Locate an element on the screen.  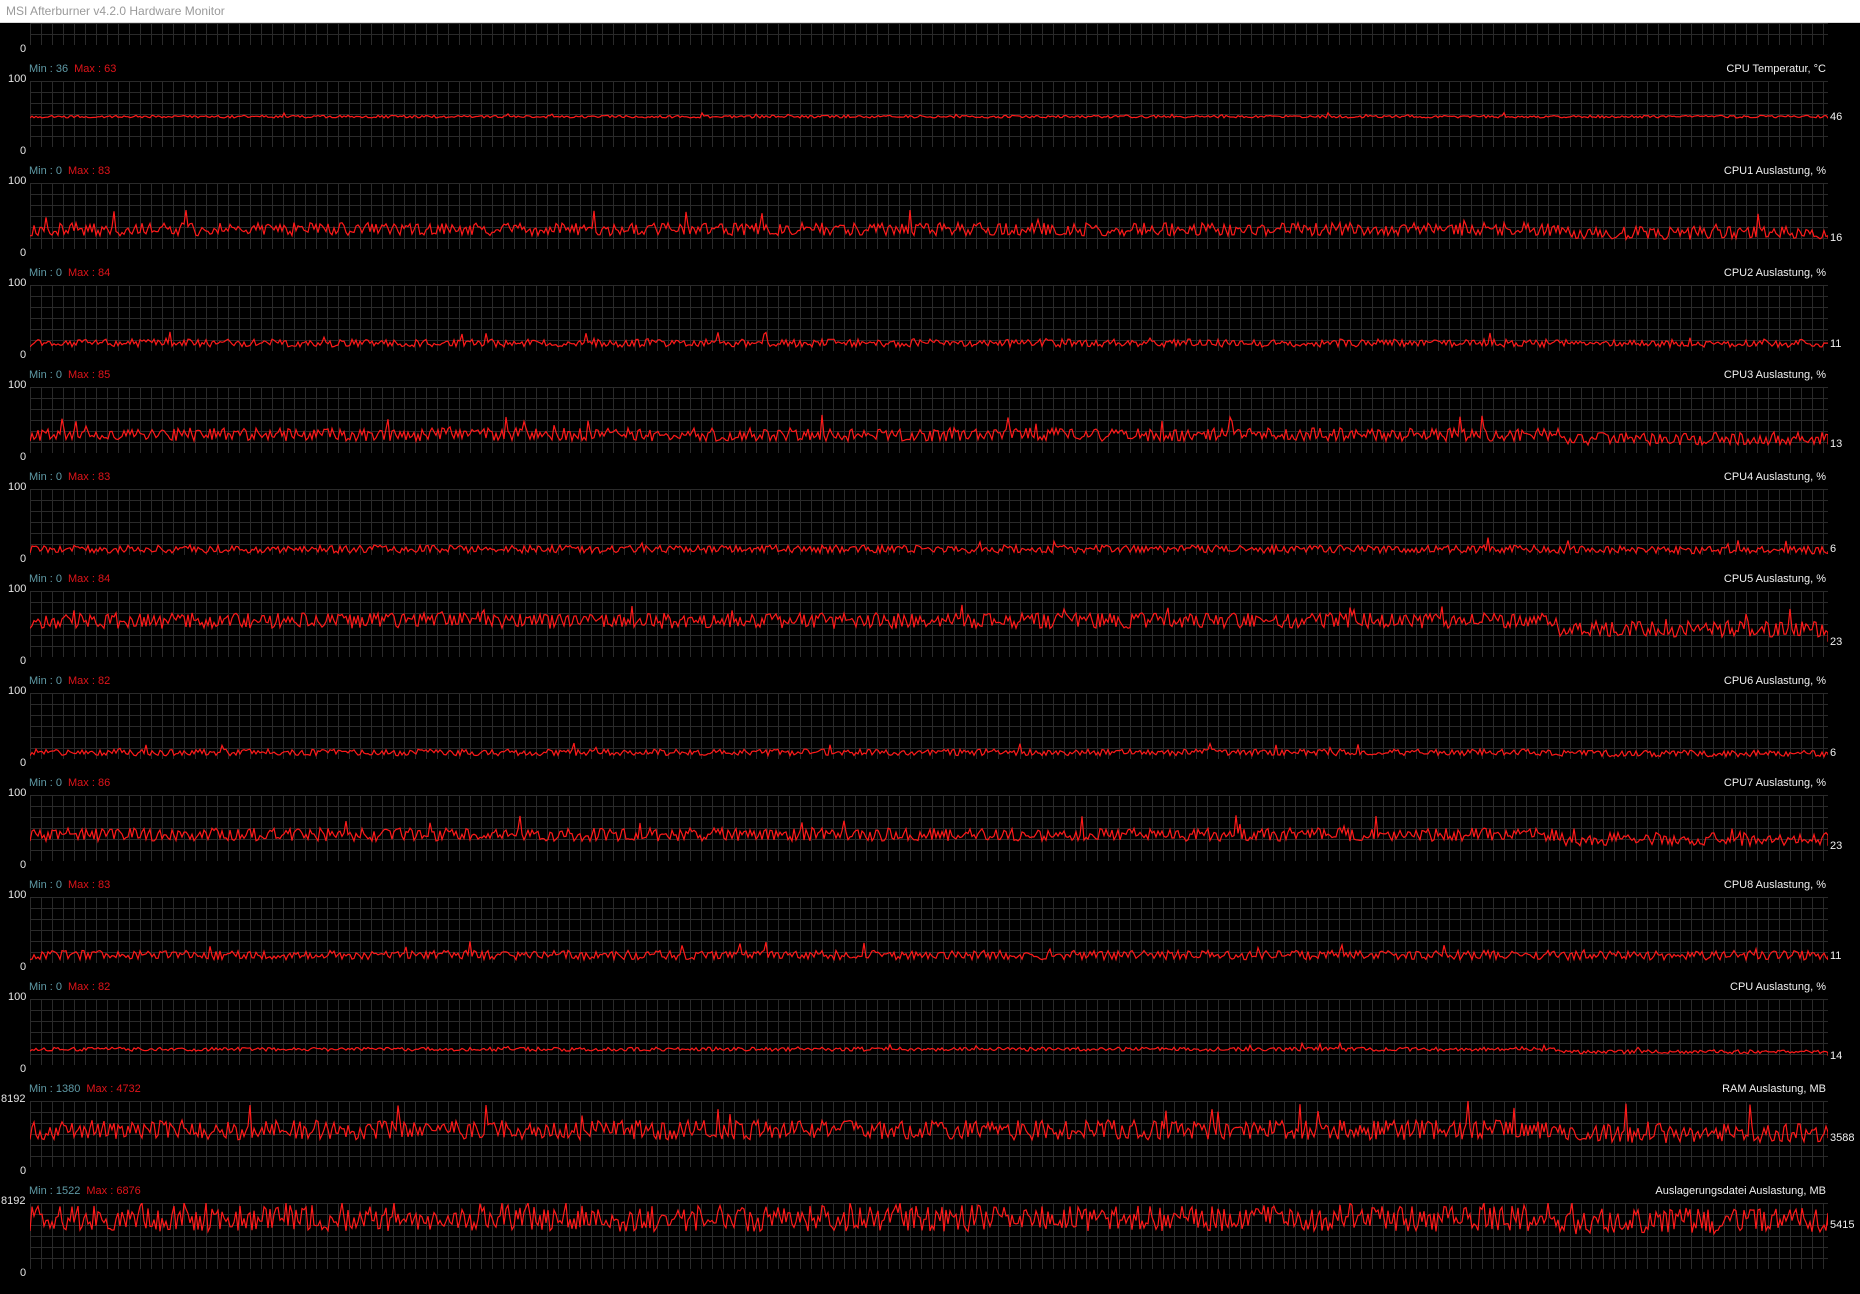
graph-title: CPU2 Auslastung, % is located at coordinates (1774, 273).